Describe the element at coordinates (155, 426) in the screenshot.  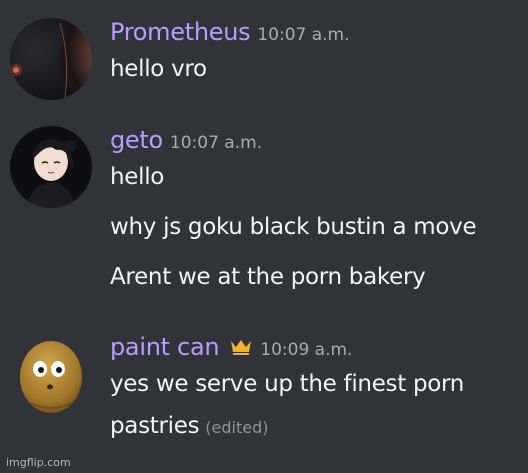
I see `message-text-fragment: pastries` at that location.